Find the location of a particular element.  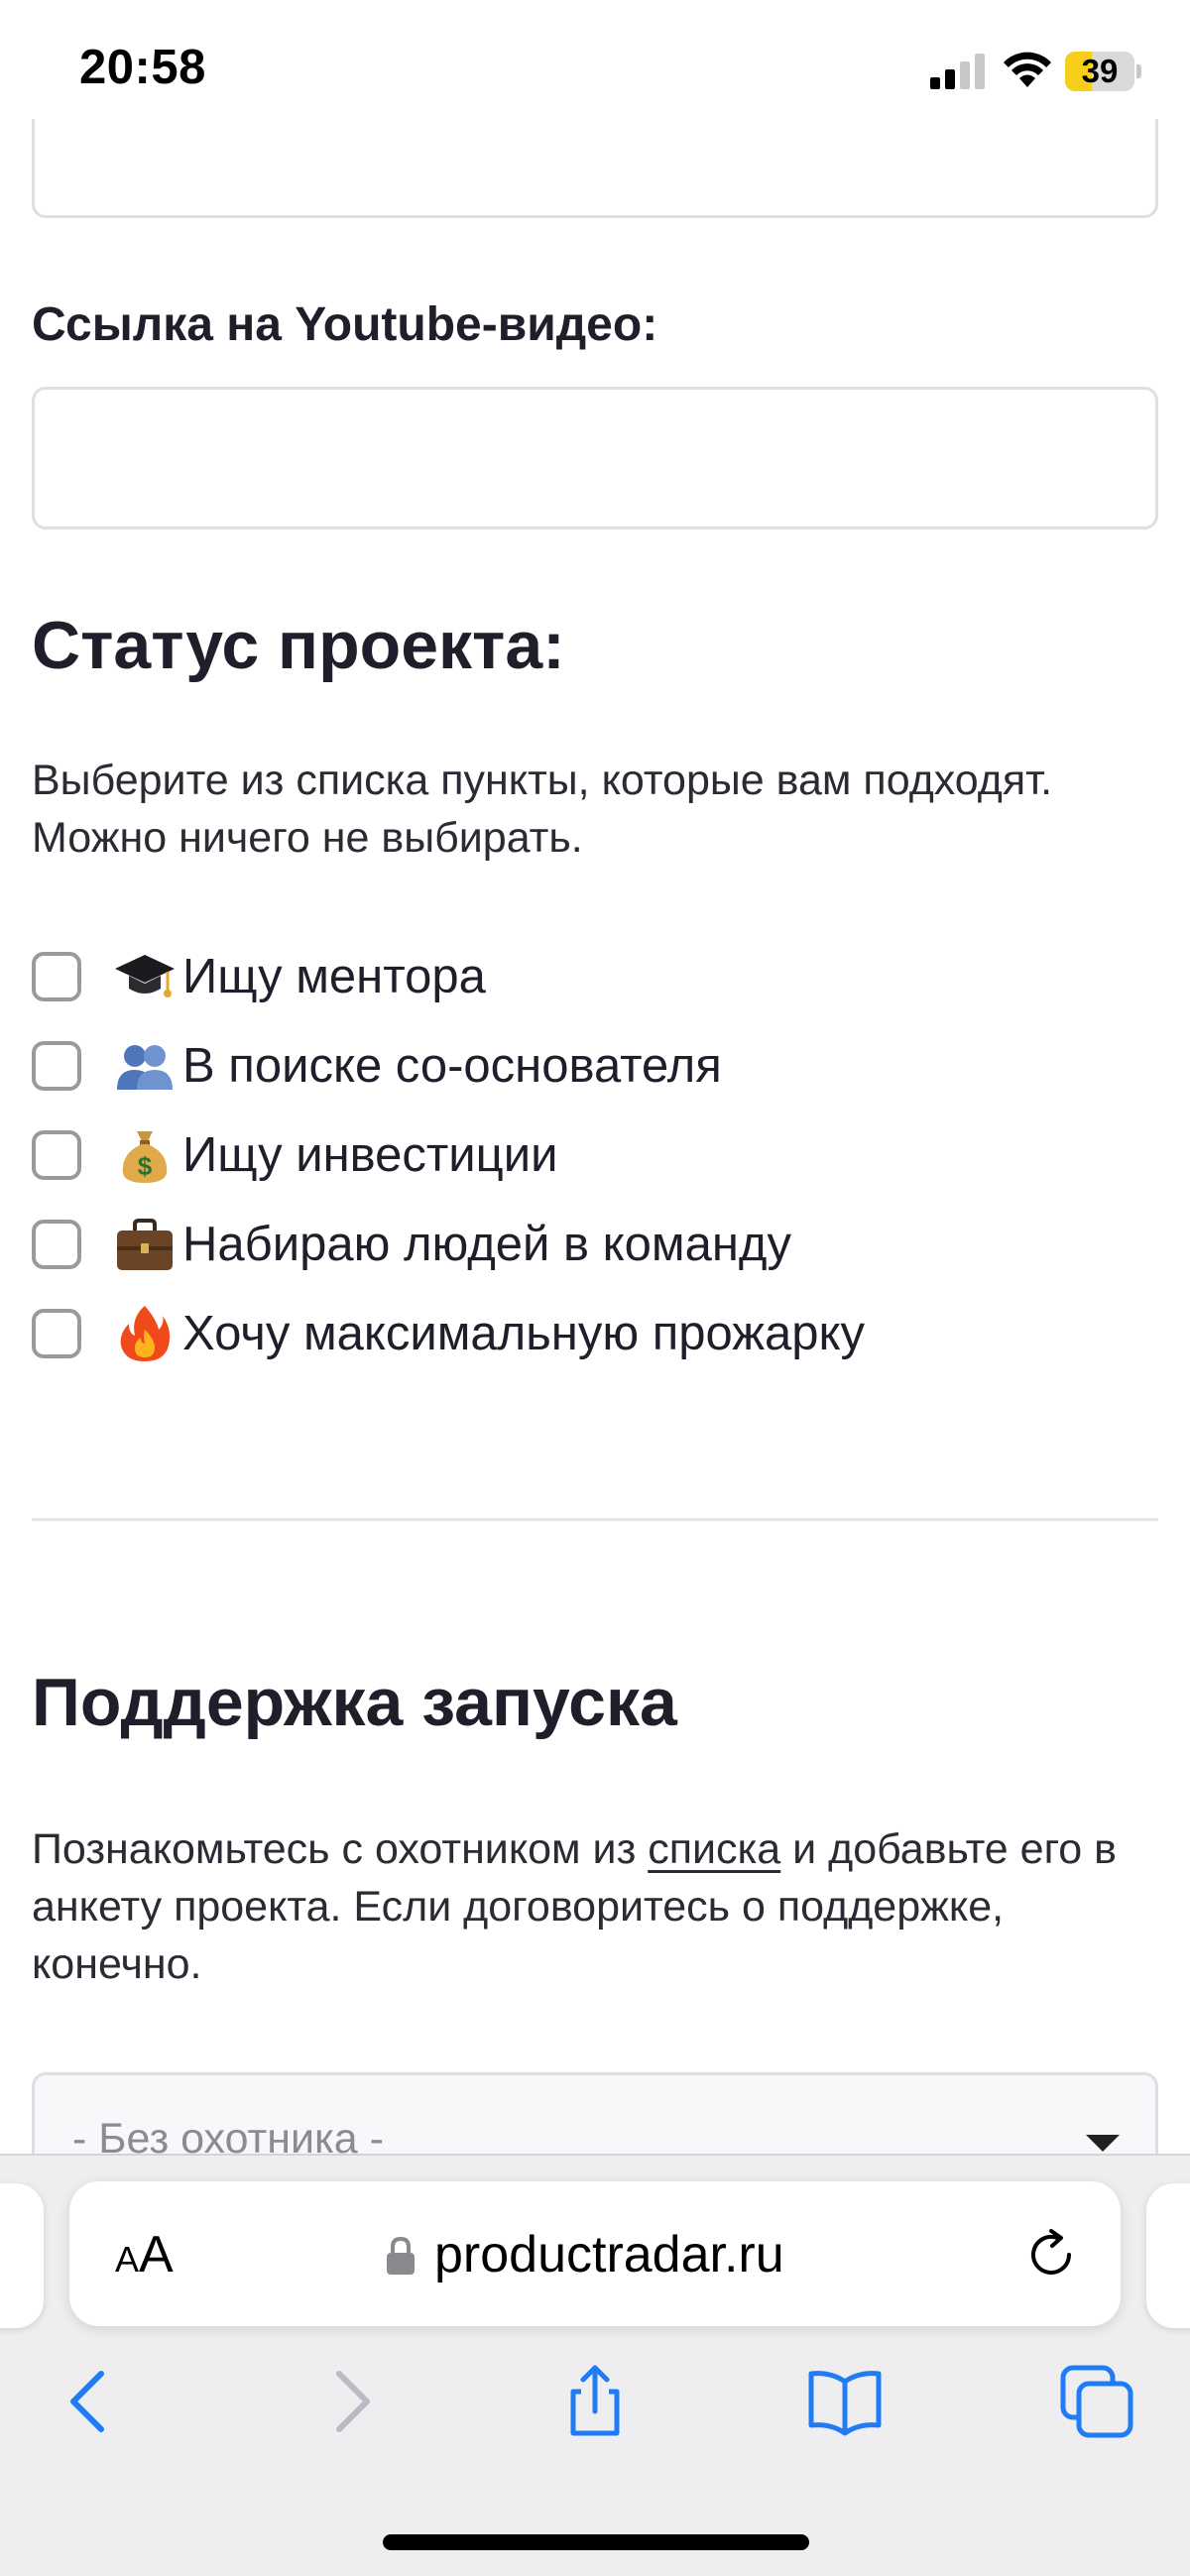

money-bag-icon: $ is located at coordinates (145, 1157).